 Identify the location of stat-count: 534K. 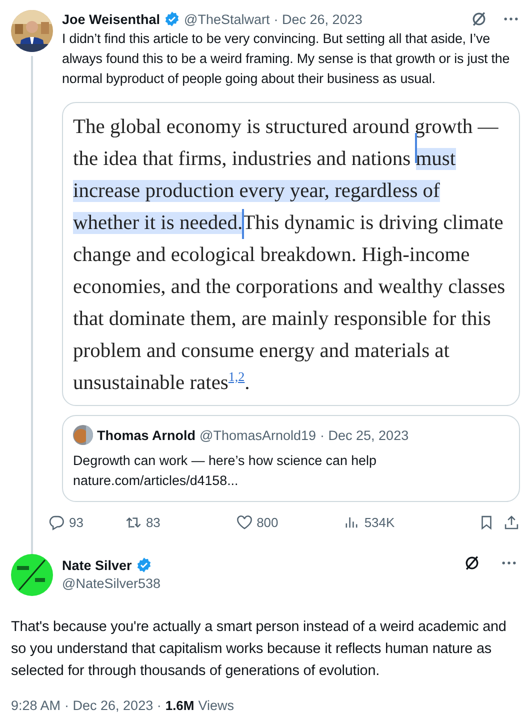
(379, 522).